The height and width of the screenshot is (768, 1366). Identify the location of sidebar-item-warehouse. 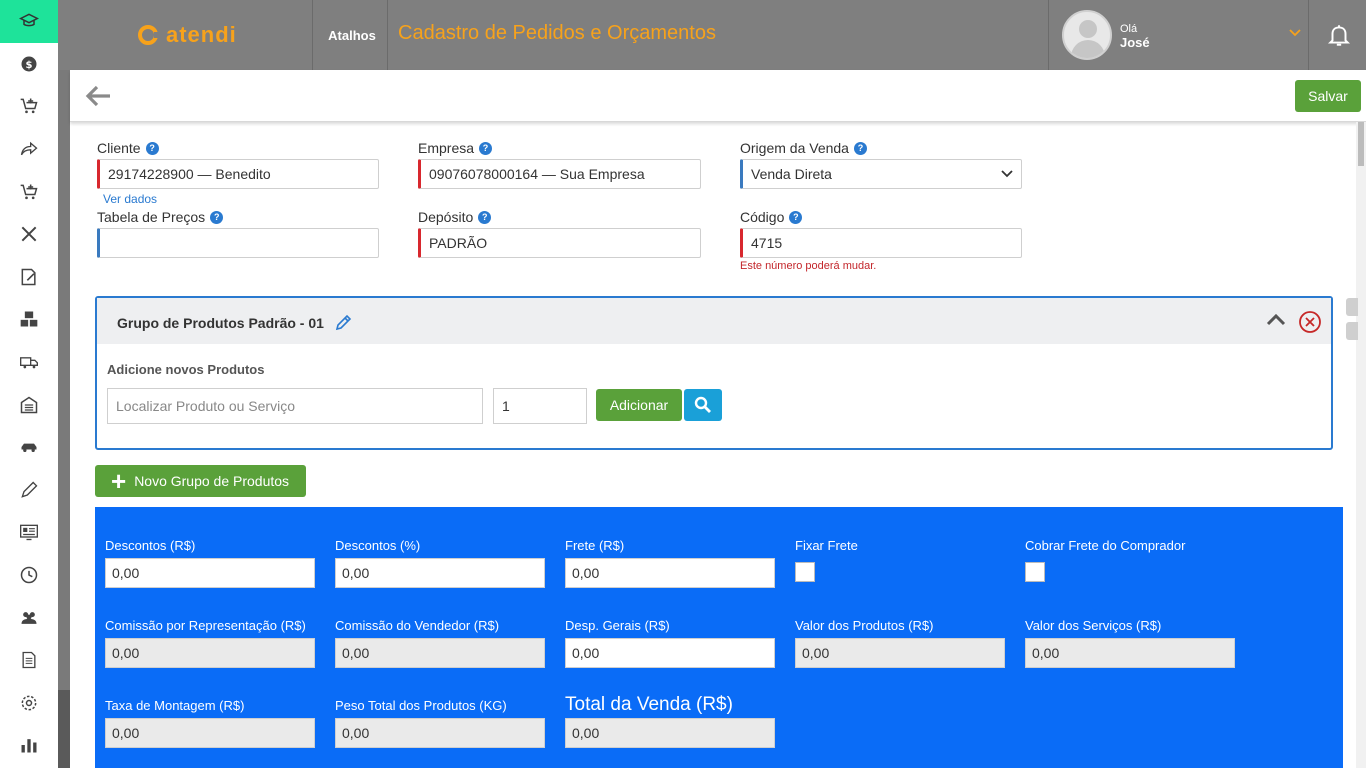
(29, 404).